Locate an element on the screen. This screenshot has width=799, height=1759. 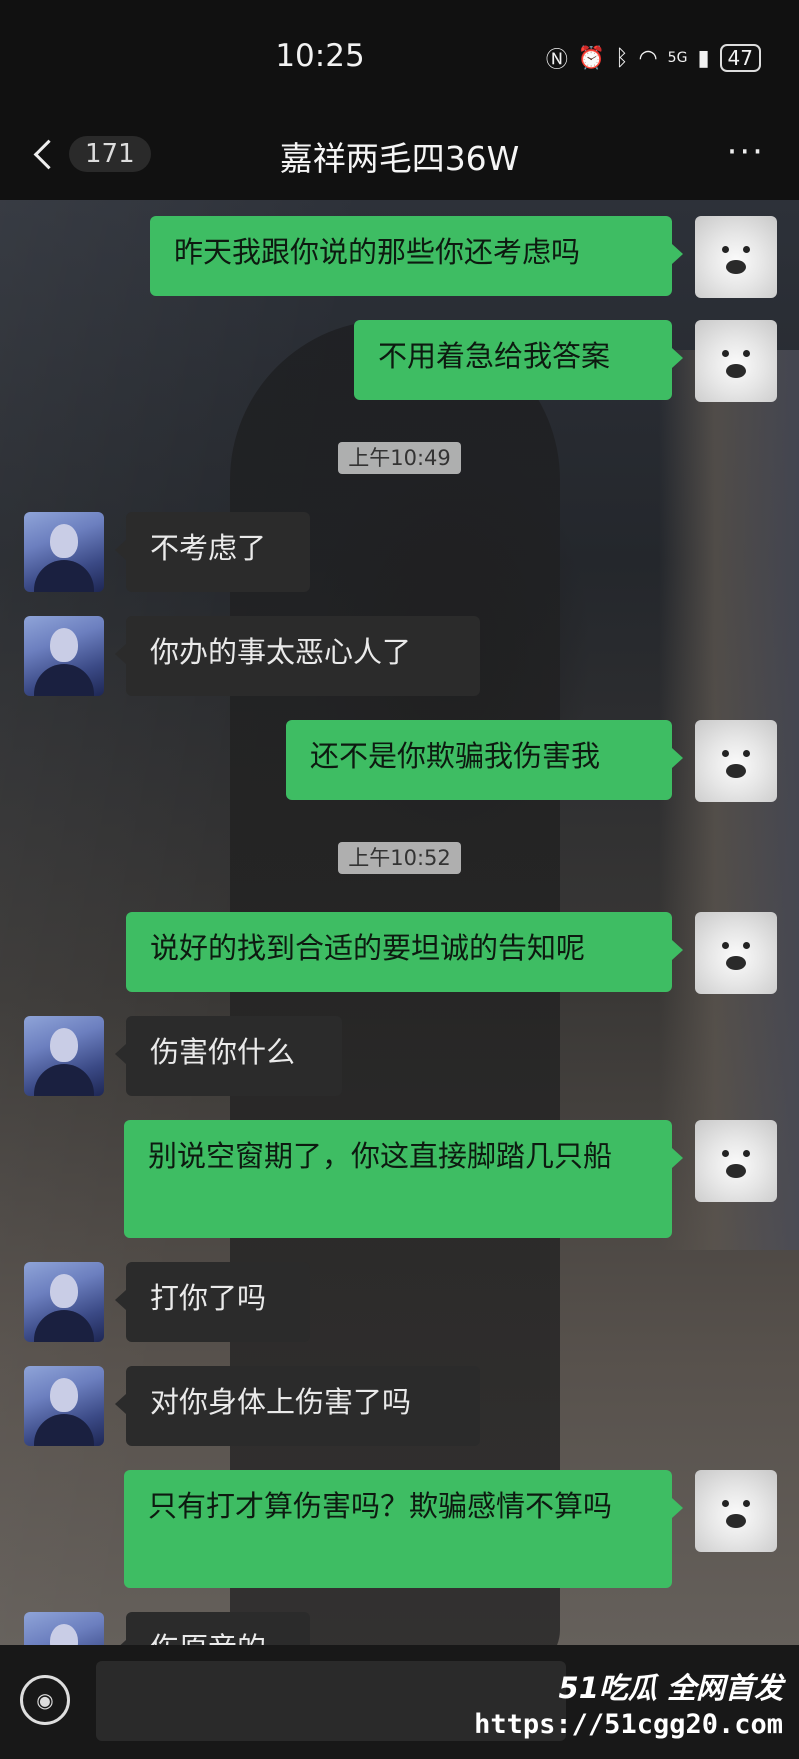
message-bubble: 说好的找到合适的要坦诚的告知呢 is located at coordinates (399, 952).